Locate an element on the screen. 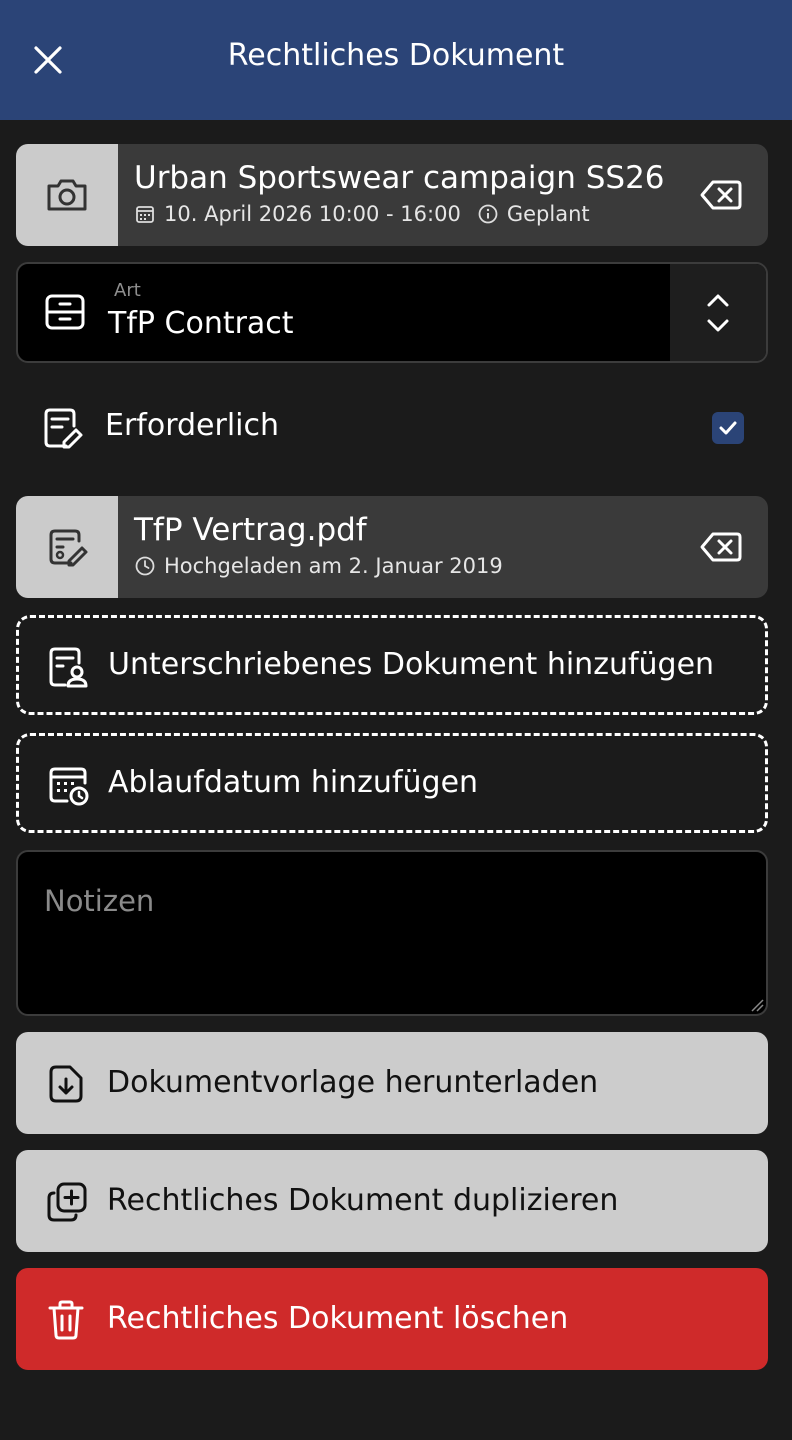 This screenshot has width=792, height=1440. resize-grip-icon is located at coordinates (757, 1005).